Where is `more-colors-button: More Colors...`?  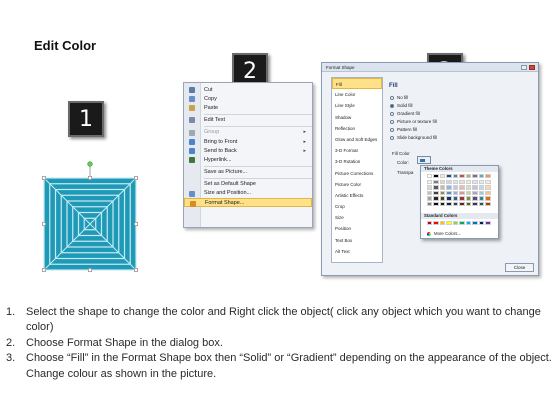
more-colors-button: More Colors... is located at coordinates (444, 233).